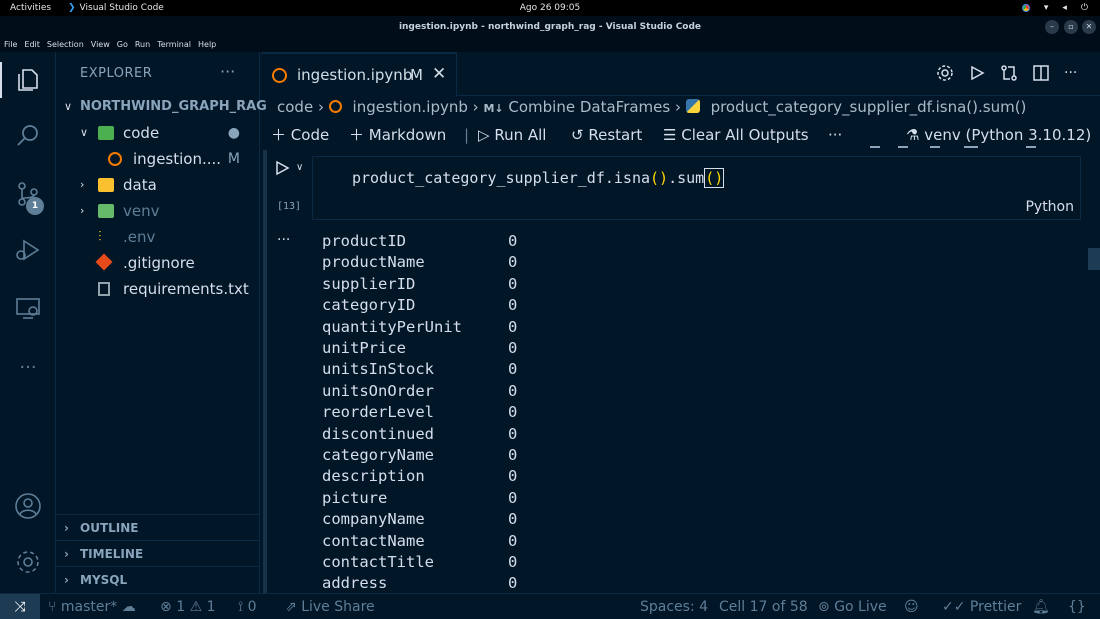  What do you see at coordinates (158, 185) in the screenshot?
I see `tree-item-data: › data` at bounding box center [158, 185].